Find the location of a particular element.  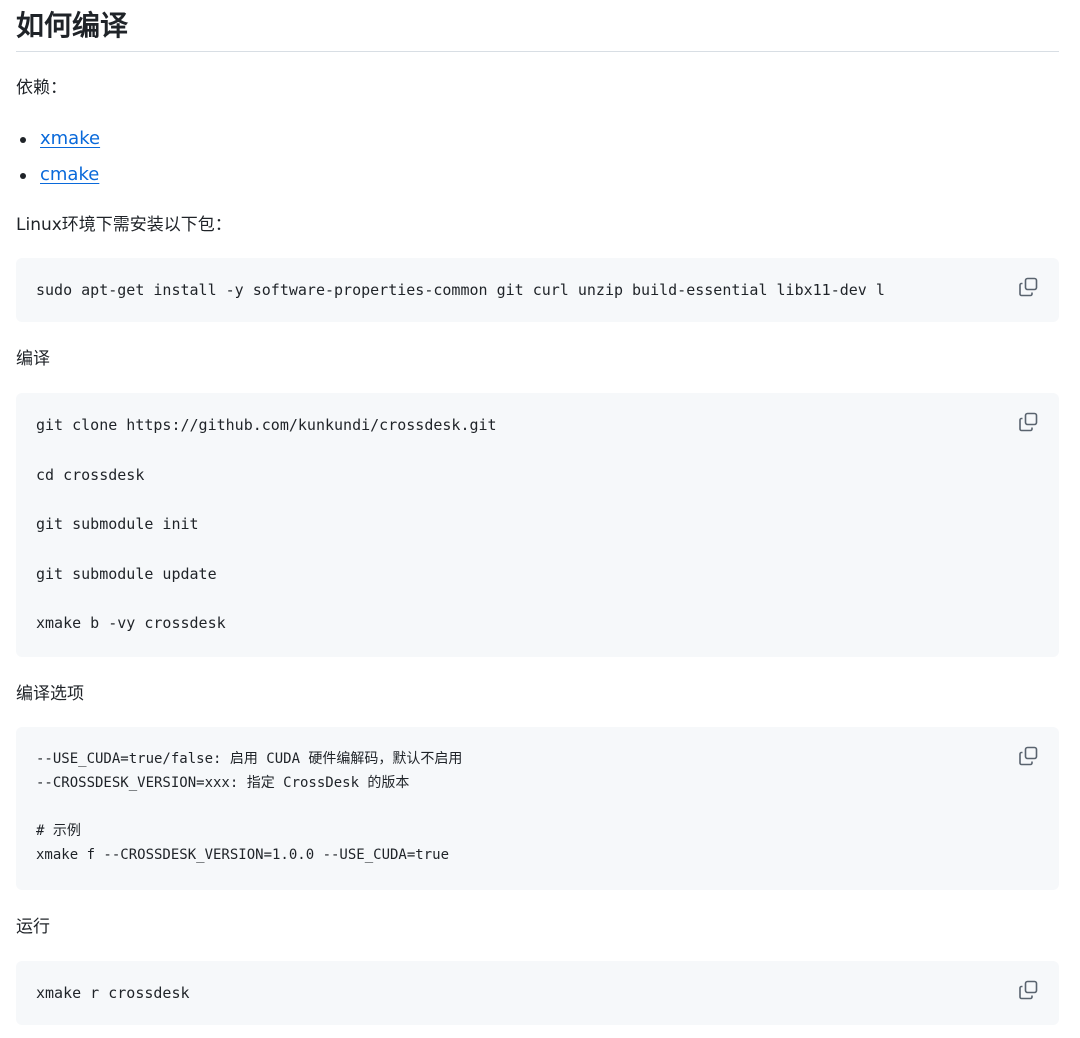

run-code-block: xmake r crossdesk is located at coordinates (537, 993).